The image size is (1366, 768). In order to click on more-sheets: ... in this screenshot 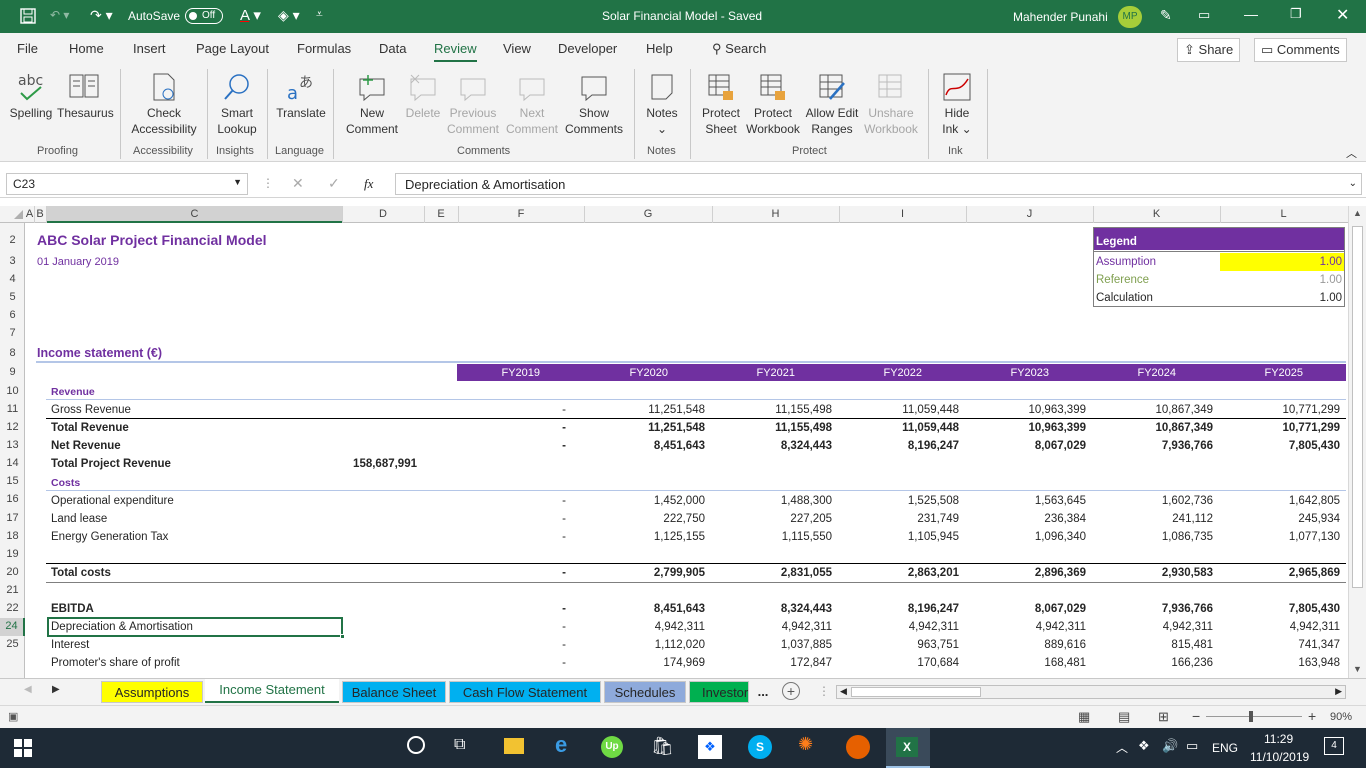, I will do `click(763, 692)`.